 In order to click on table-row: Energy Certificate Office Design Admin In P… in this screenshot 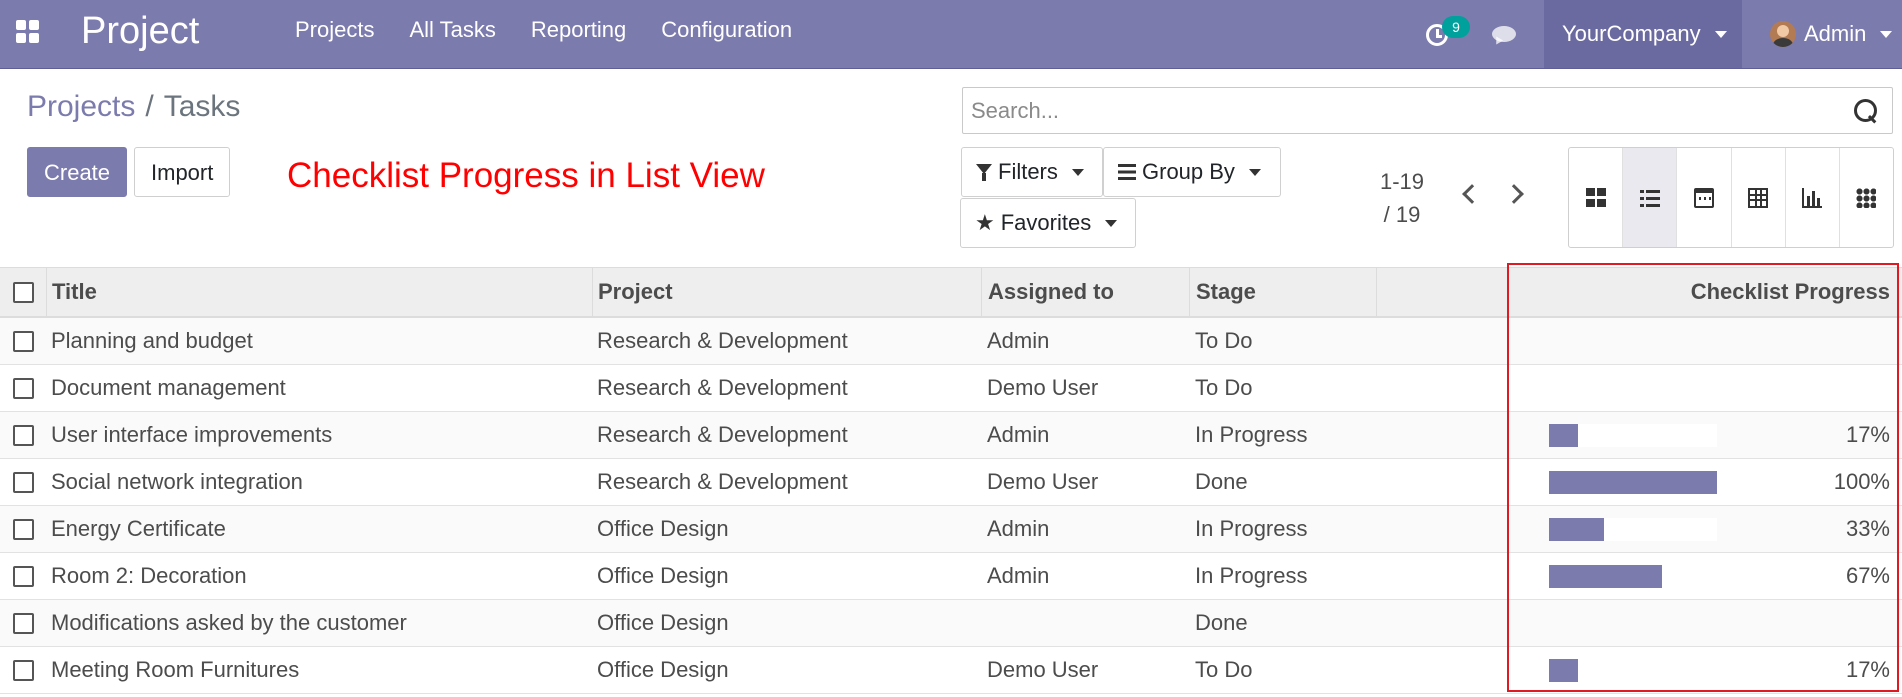, I will do `click(951, 529)`.